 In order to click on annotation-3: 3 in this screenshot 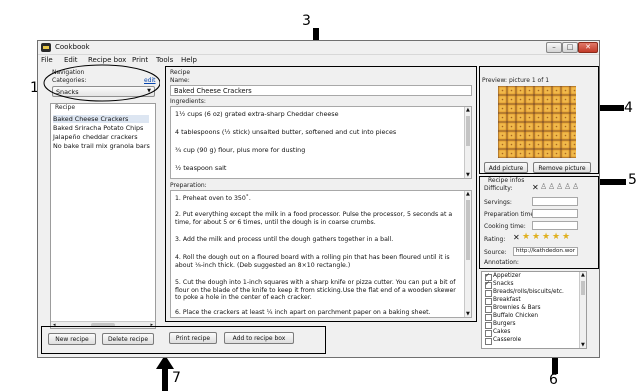, I will do `click(306, 21)`.